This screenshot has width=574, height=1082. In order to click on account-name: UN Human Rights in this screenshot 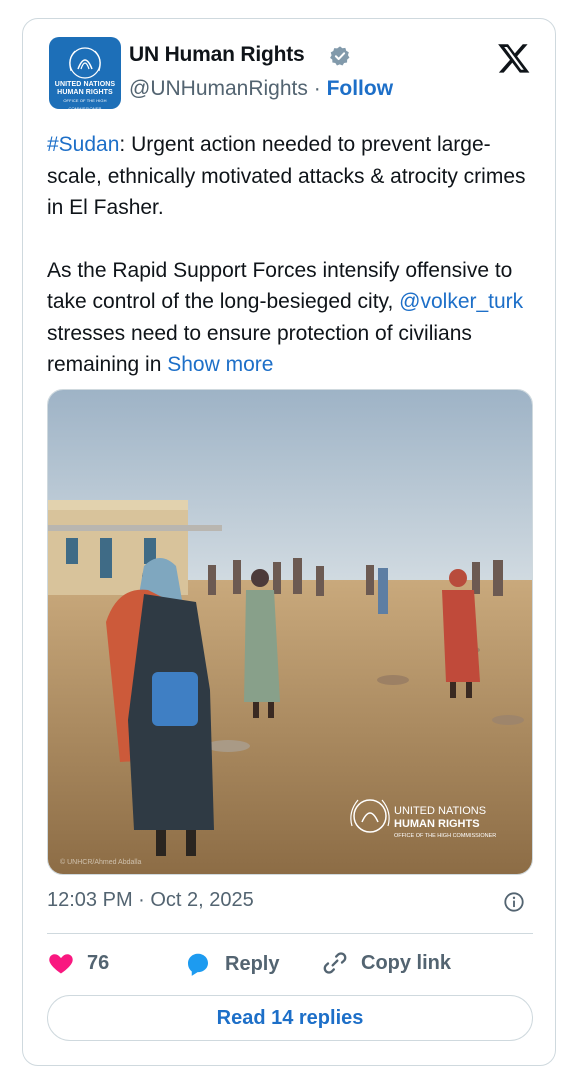, I will do `click(217, 55)`.